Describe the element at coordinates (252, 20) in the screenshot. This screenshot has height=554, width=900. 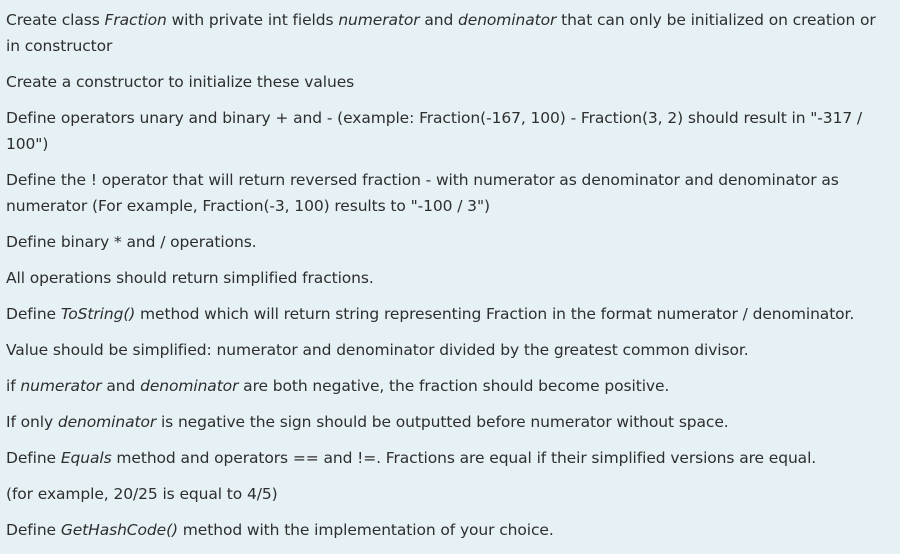
I see `text-run: with private int fields` at that location.